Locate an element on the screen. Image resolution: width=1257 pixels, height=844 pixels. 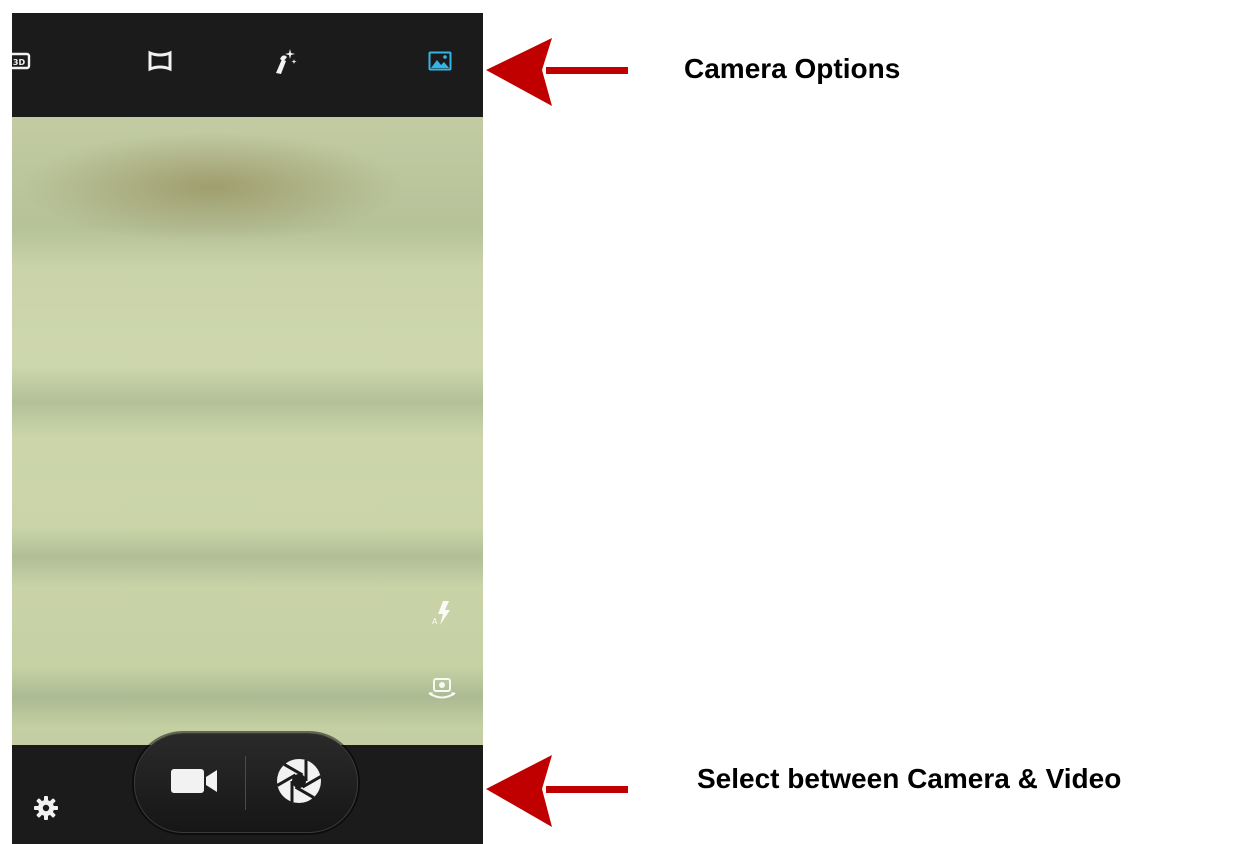
video-mode-button is located at coordinates (195, 783).